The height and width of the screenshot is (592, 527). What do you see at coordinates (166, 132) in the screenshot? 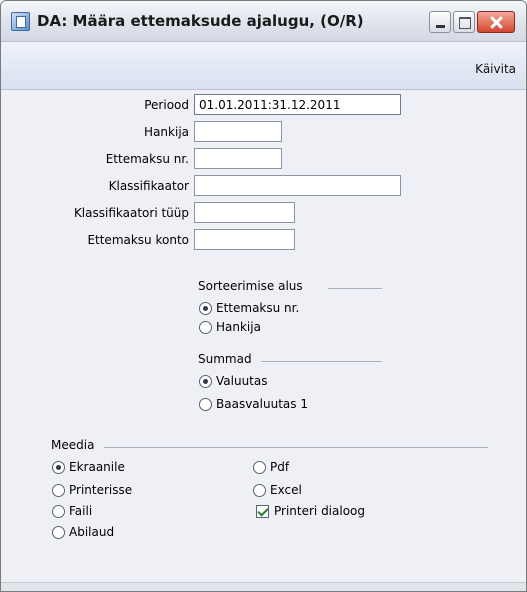
I see `supplier-label: Hankija` at bounding box center [166, 132].